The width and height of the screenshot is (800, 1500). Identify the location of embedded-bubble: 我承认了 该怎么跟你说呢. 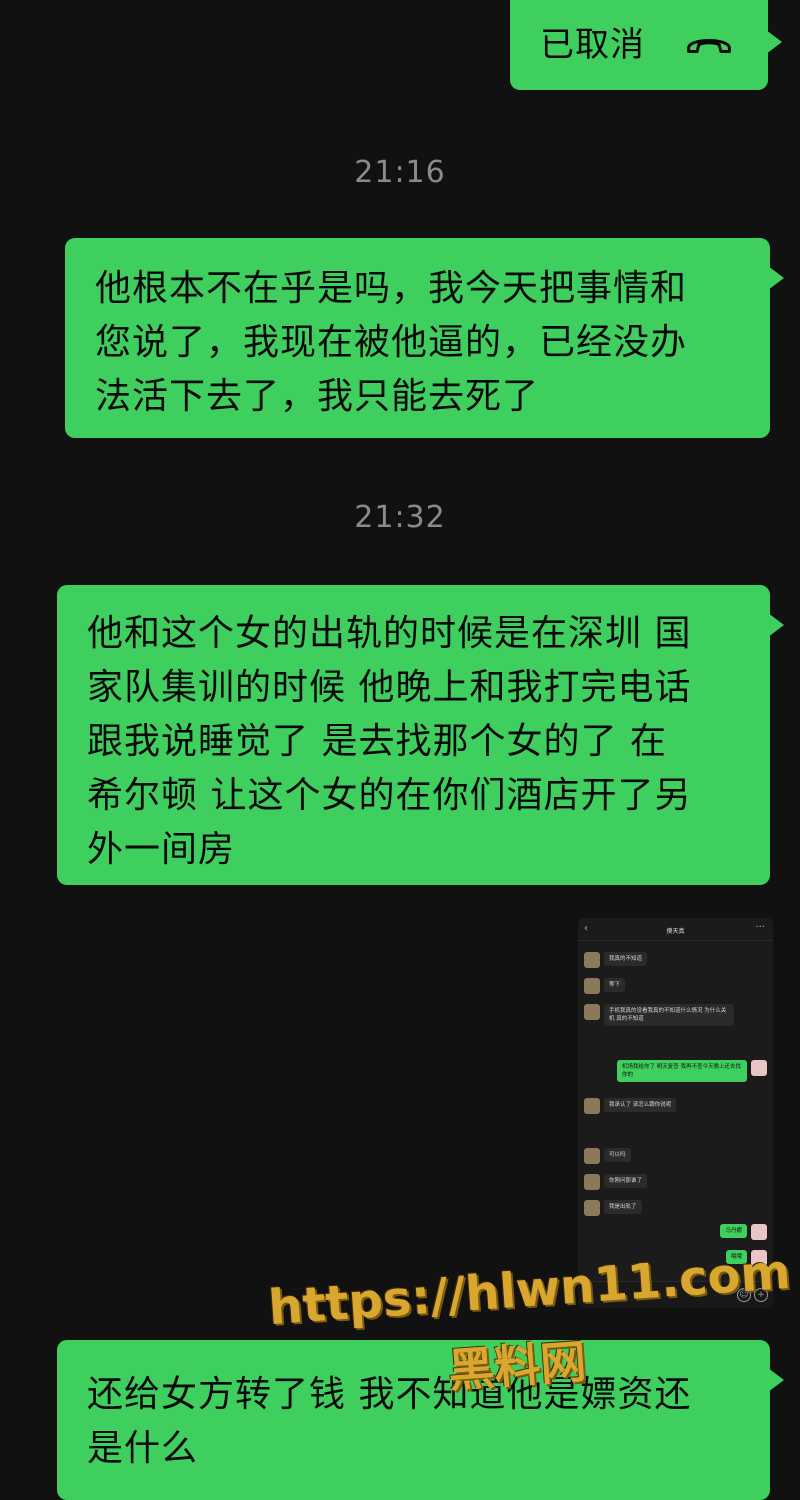
(640, 1105).